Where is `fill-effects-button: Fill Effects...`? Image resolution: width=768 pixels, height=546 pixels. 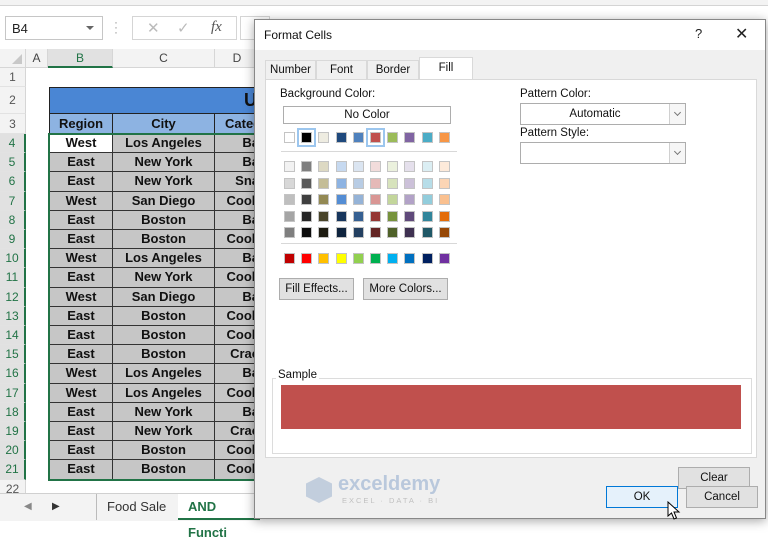 fill-effects-button: Fill Effects... is located at coordinates (316, 289).